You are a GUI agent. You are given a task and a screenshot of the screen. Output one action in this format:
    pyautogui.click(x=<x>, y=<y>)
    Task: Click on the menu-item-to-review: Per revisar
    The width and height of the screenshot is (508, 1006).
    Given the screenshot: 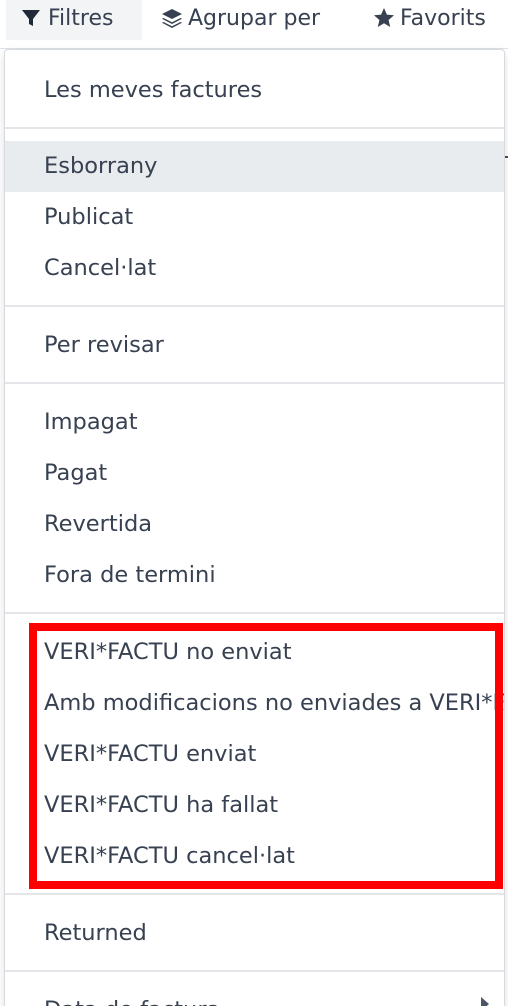 What is the action you would take?
    pyautogui.click(x=254, y=345)
    